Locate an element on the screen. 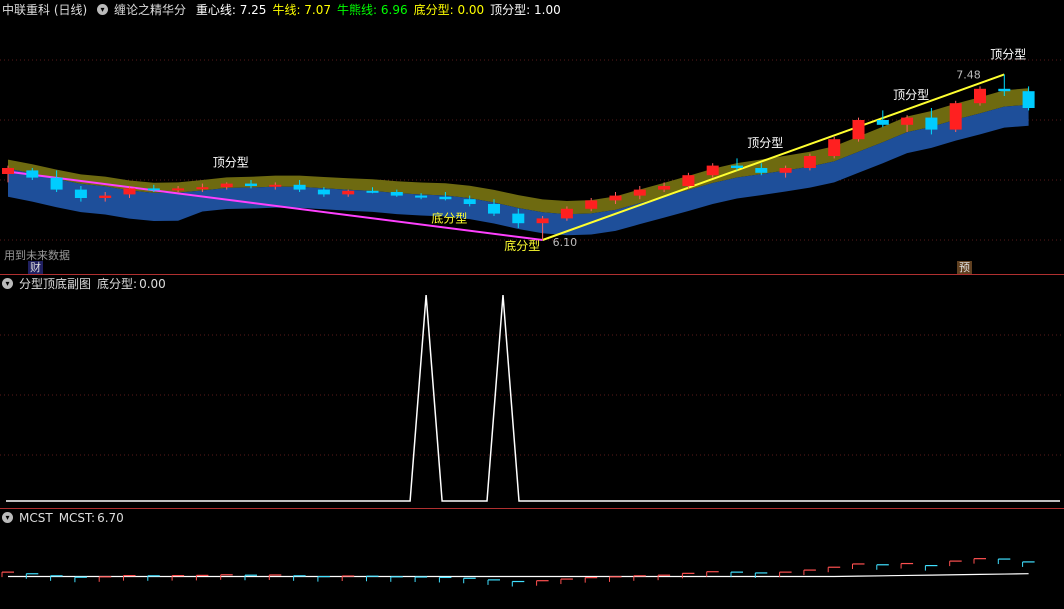 This screenshot has width=1064, height=609. up-trend-line is located at coordinates (773, 157).